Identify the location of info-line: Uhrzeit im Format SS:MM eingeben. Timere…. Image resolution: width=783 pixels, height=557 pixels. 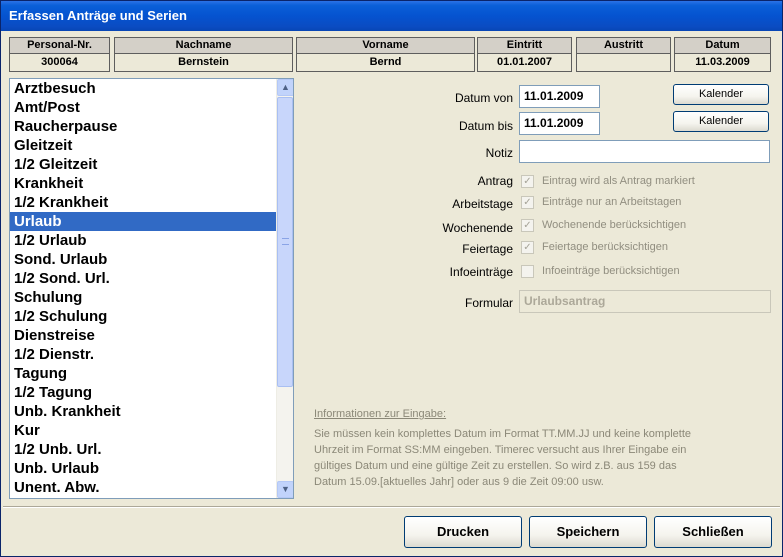
(500, 450).